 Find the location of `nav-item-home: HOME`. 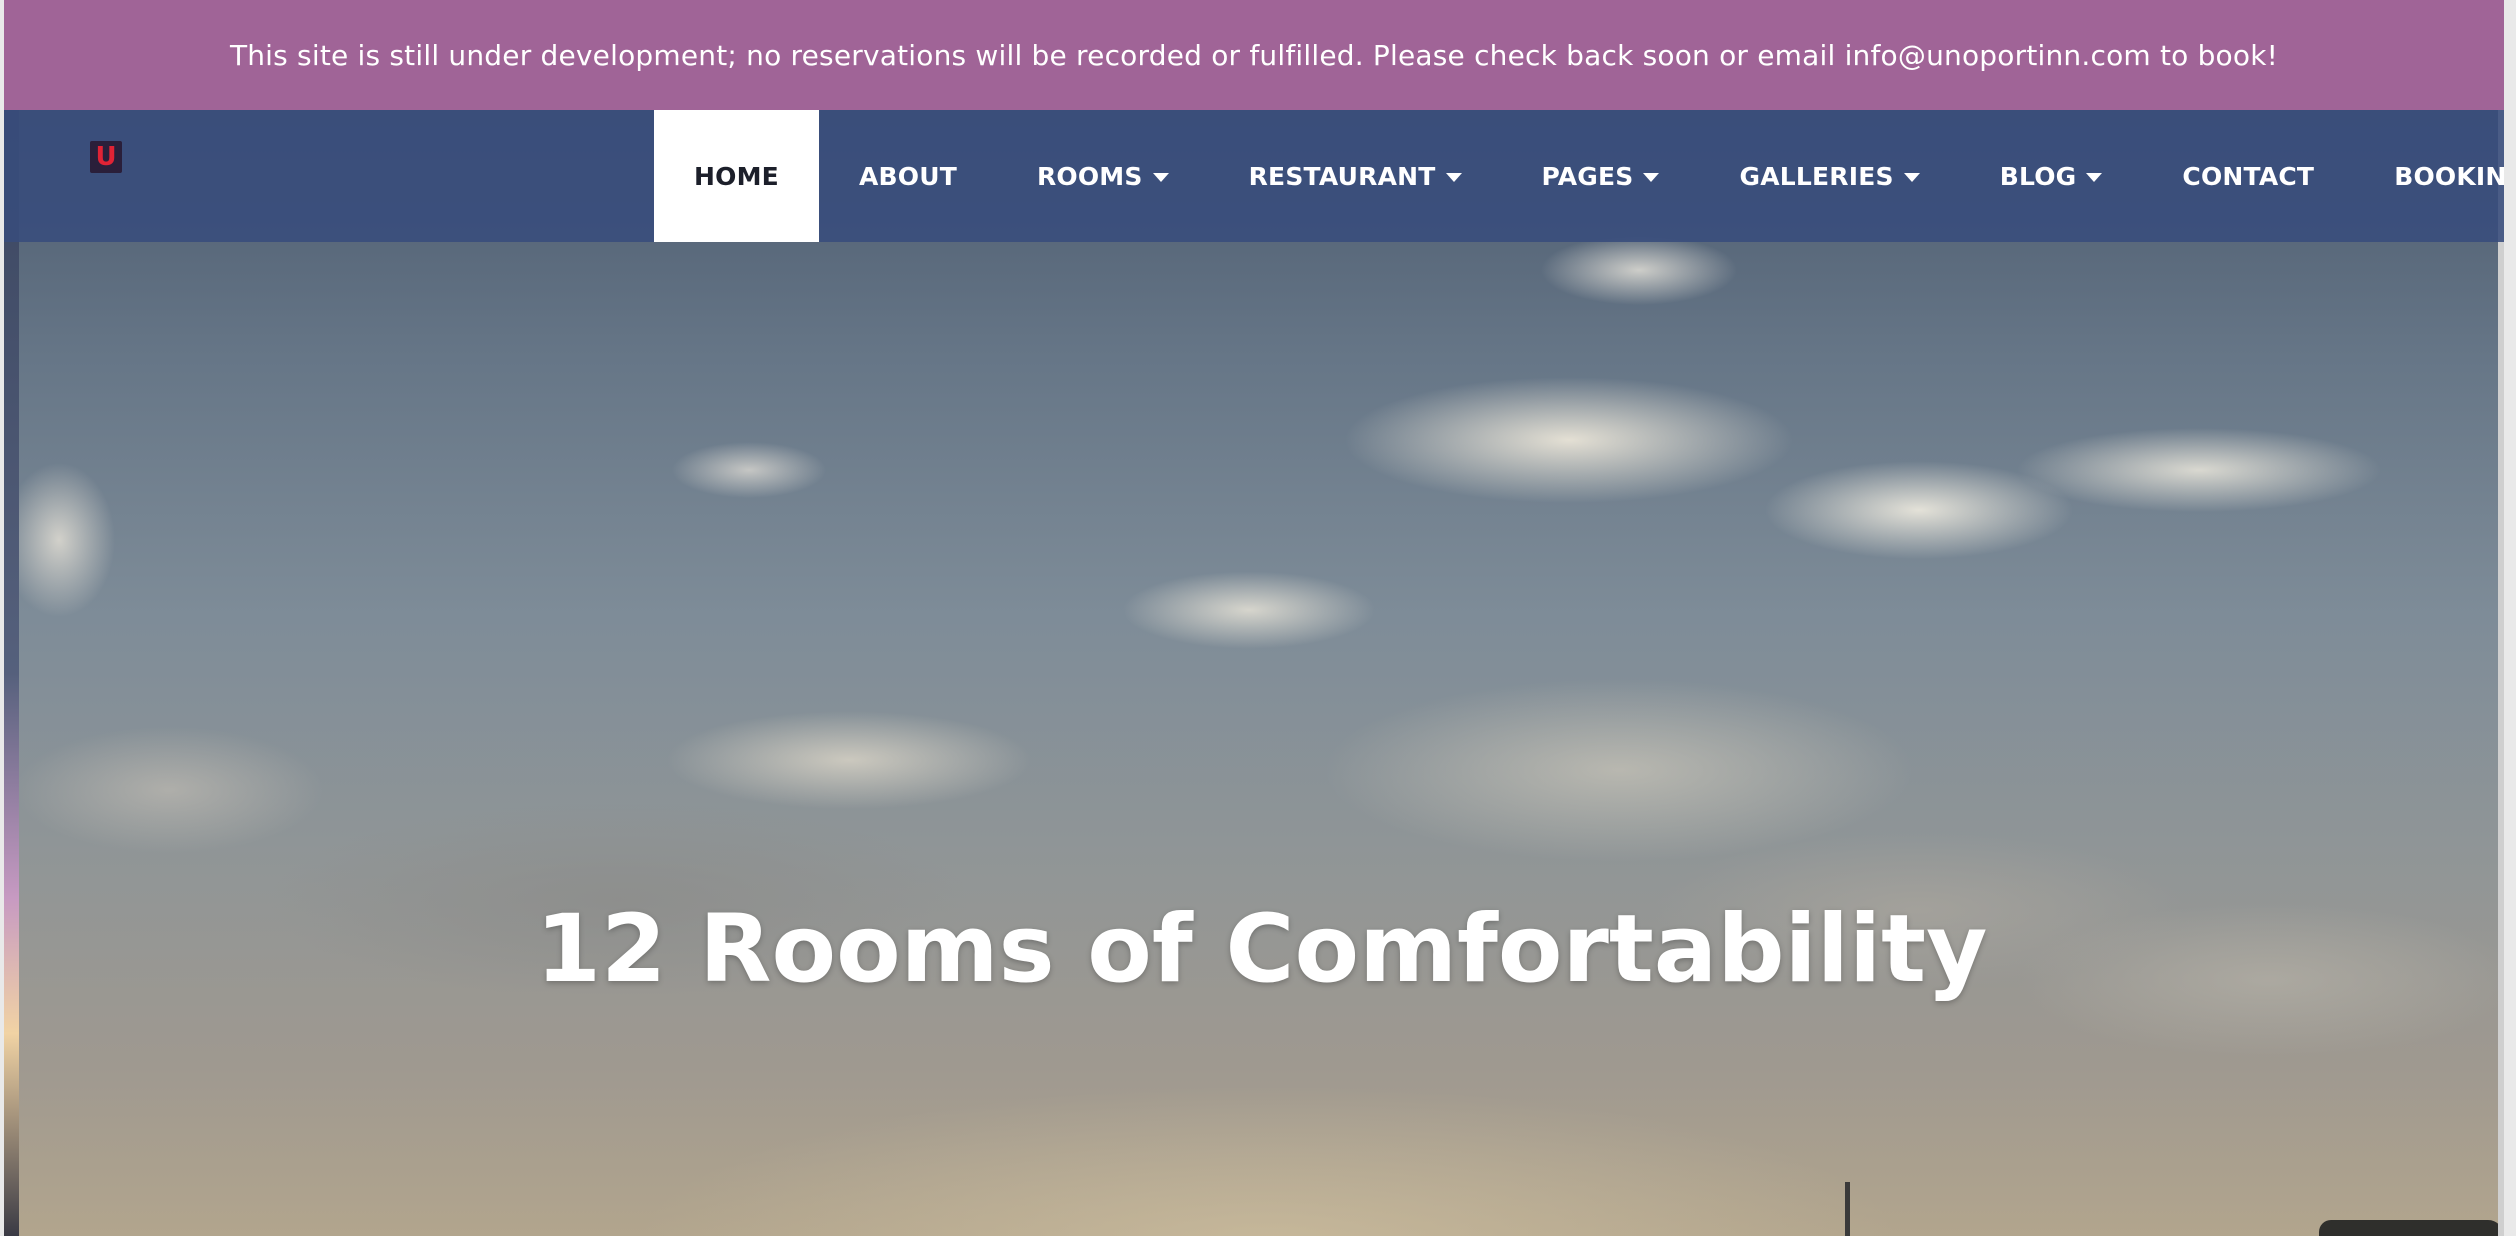

nav-item-home: HOME is located at coordinates (736, 176).